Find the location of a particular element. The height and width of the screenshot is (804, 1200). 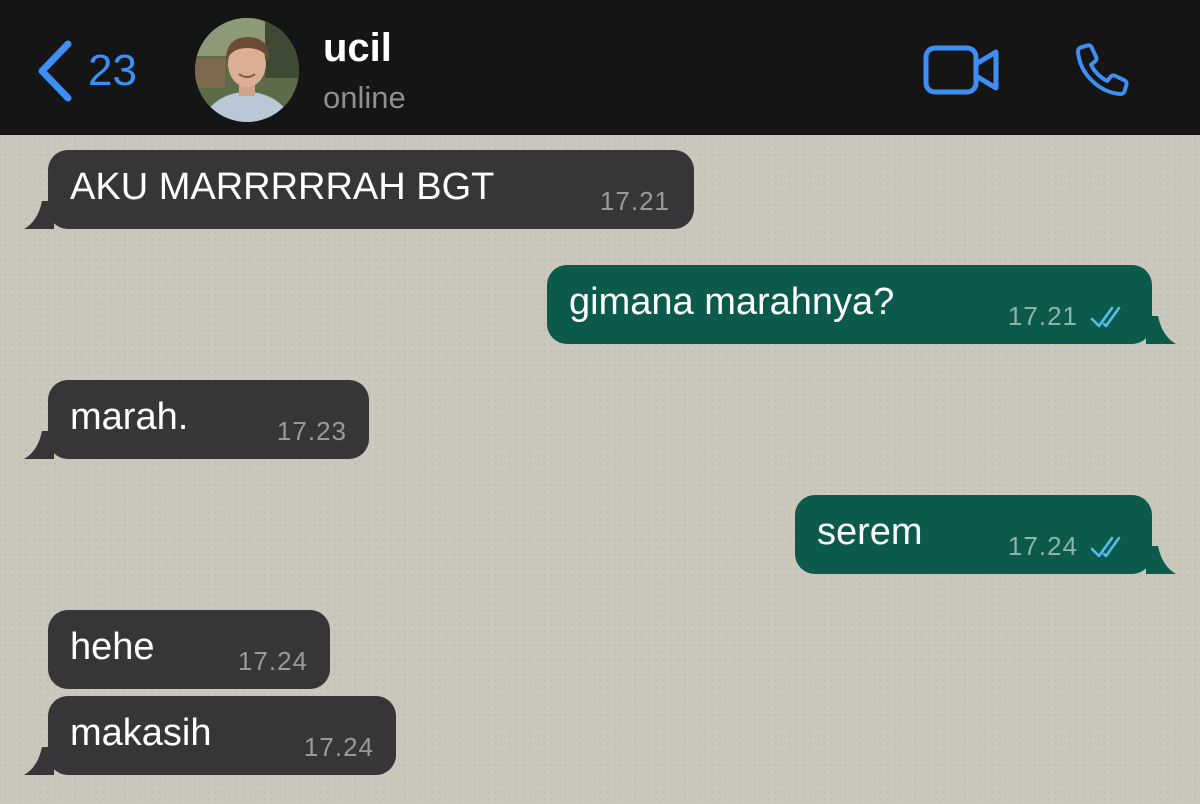

phone-icon is located at coordinates (1102, 70).